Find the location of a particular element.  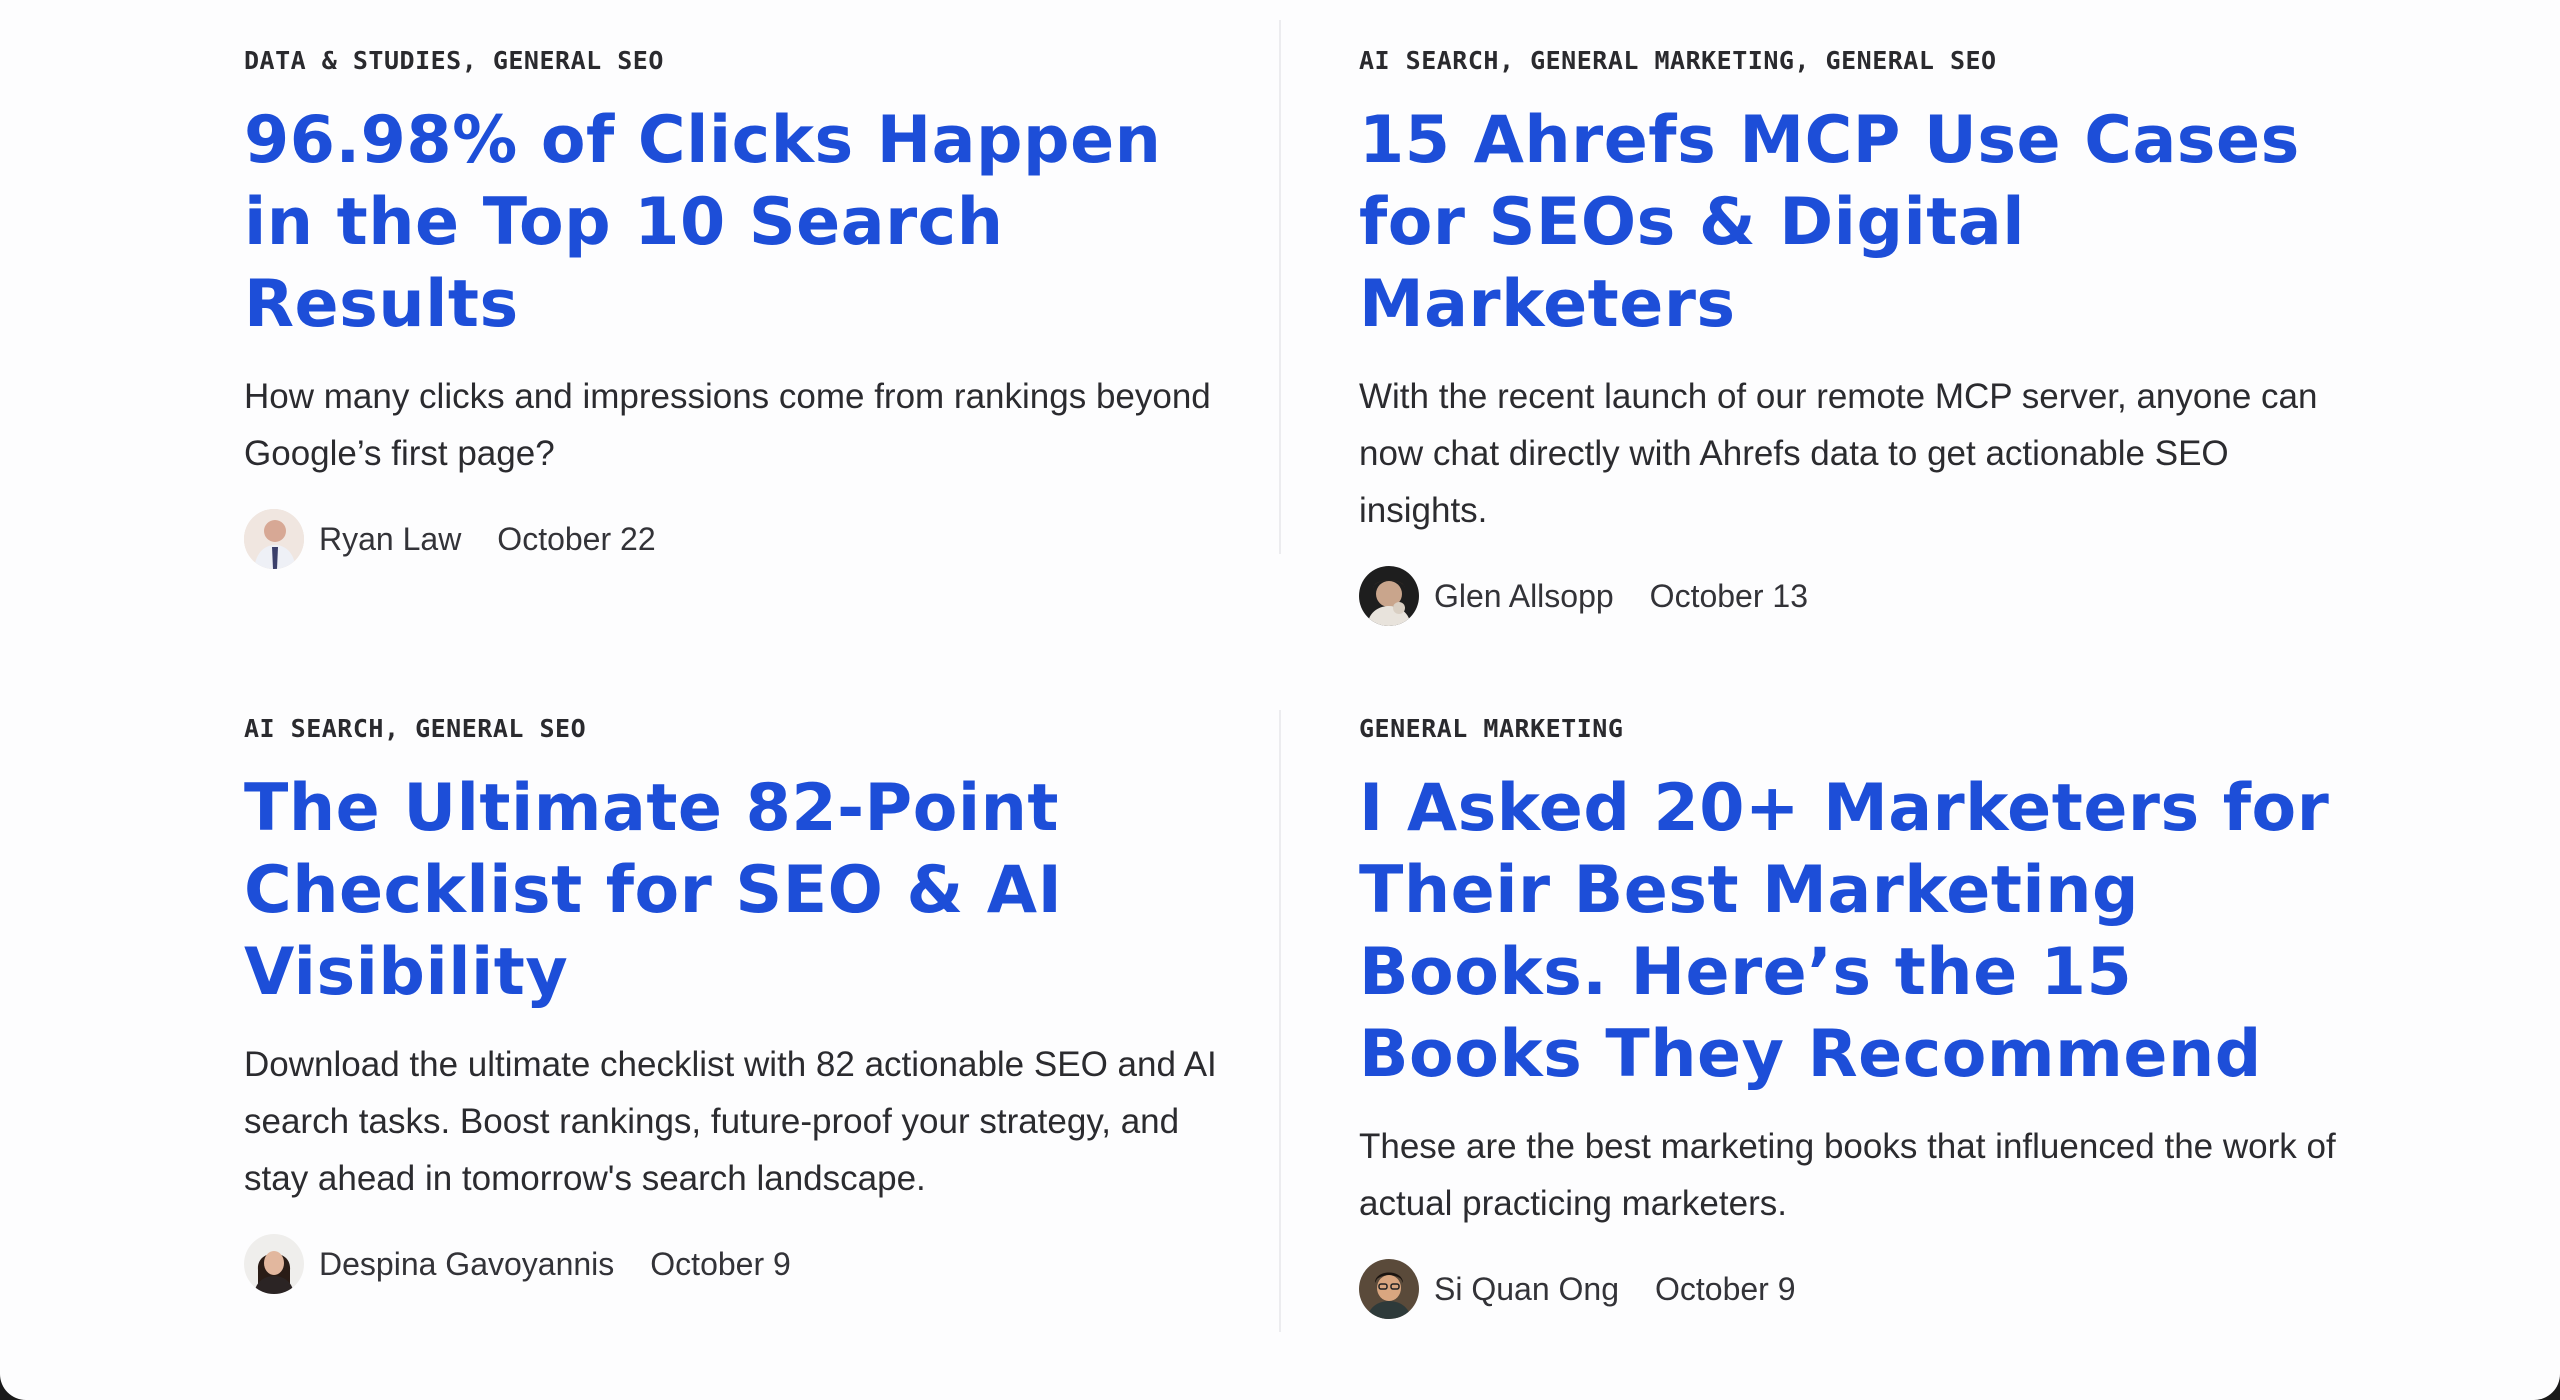

post-categories: GENERAL MARKETING is located at coordinates (1859, 729).